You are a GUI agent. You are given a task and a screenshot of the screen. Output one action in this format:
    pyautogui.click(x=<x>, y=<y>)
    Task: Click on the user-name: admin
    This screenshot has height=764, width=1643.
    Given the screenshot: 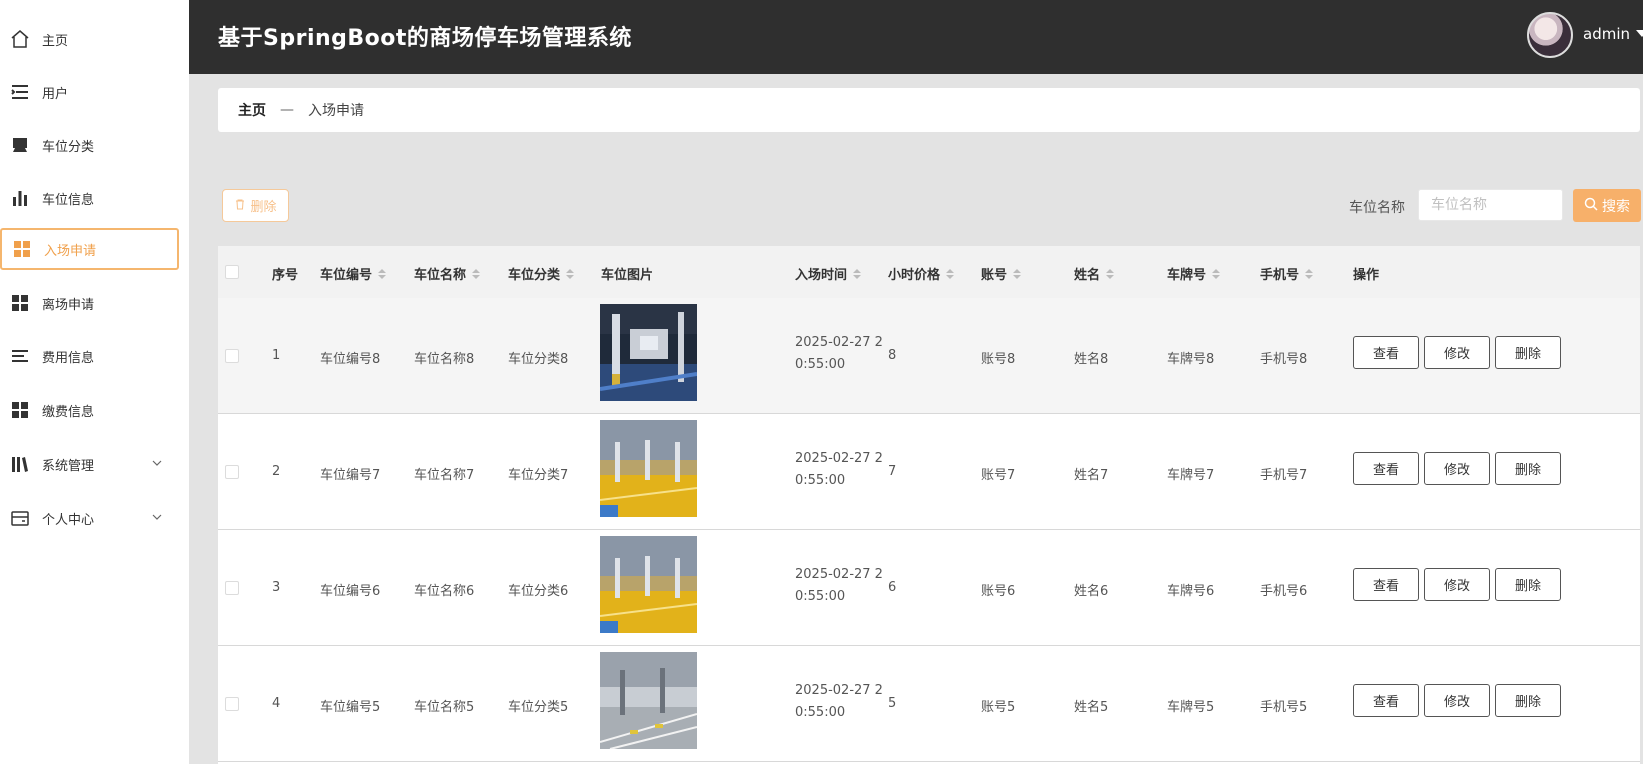 What is the action you would take?
    pyautogui.click(x=1606, y=34)
    